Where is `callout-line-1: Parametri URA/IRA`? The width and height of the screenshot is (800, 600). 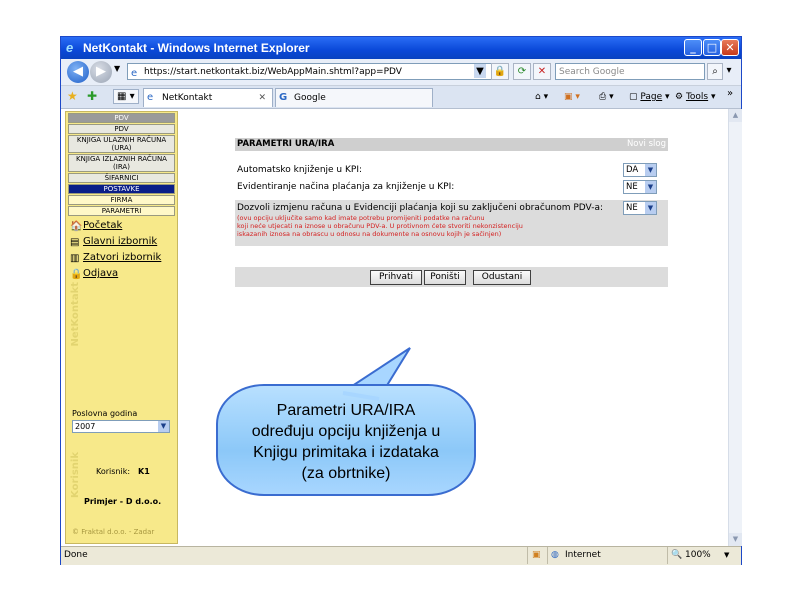
callout-line-1: Parametri URA/IRA is located at coordinates (346, 410).